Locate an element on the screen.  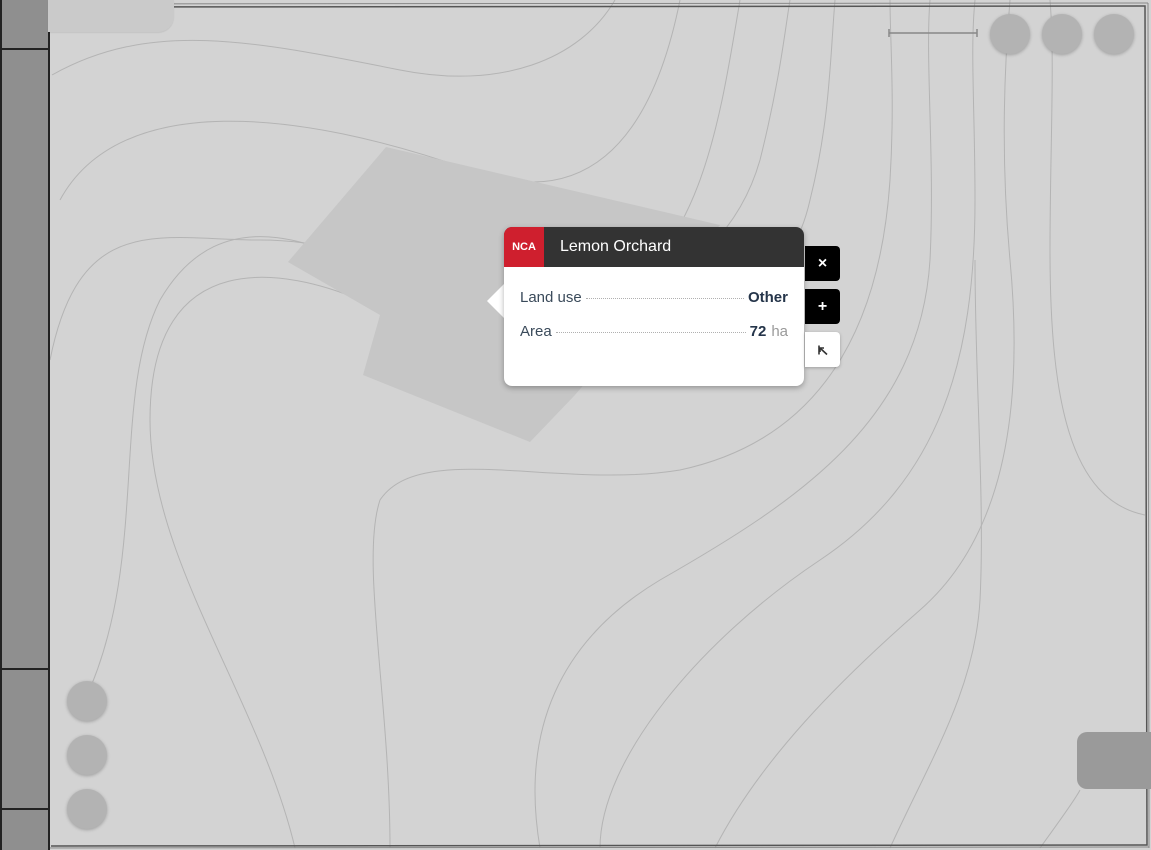
plus-icon: + is located at coordinates (822, 306).